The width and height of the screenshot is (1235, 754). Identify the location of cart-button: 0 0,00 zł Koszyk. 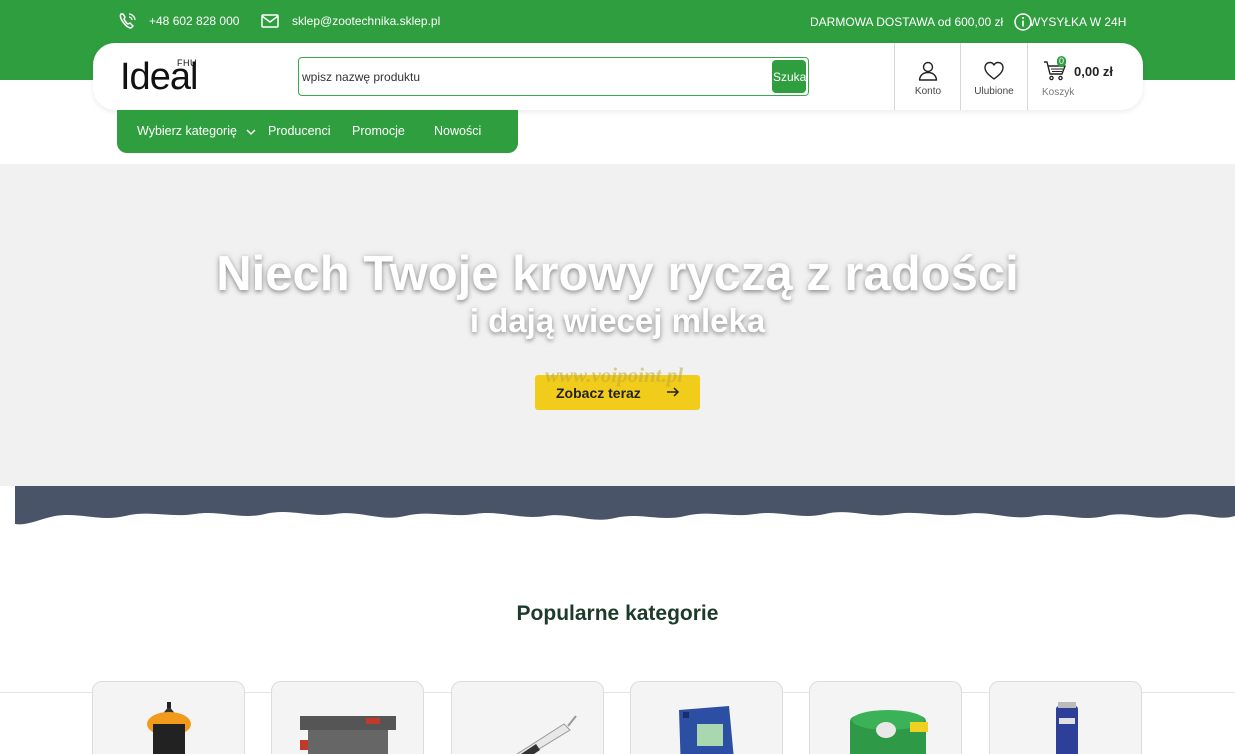
(1085, 76).